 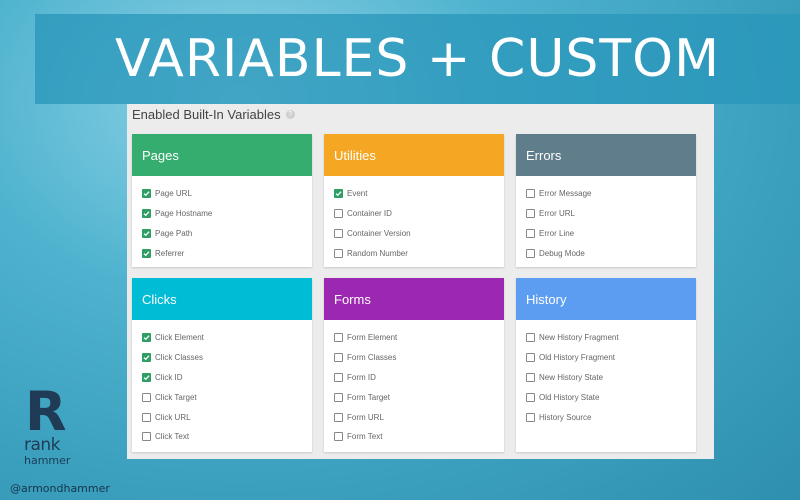 What do you see at coordinates (42, 445) in the screenshot?
I see `logo-word-rank: rank` at bounding box center [42, 445].